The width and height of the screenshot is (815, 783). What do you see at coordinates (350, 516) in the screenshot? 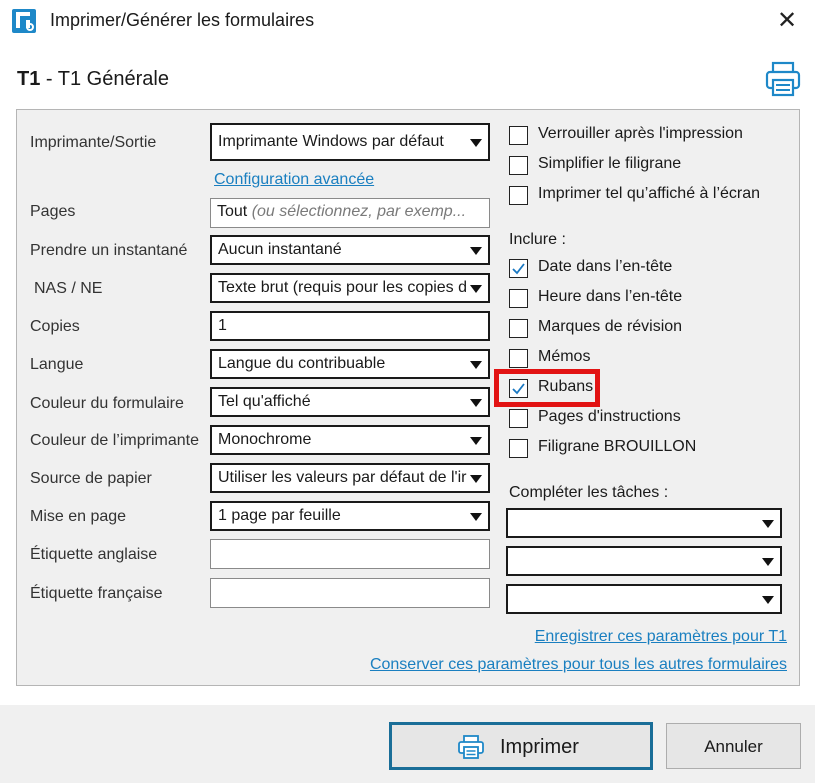
I see `layout-select: 1 page par feuille` at bounding box center [350, 516].